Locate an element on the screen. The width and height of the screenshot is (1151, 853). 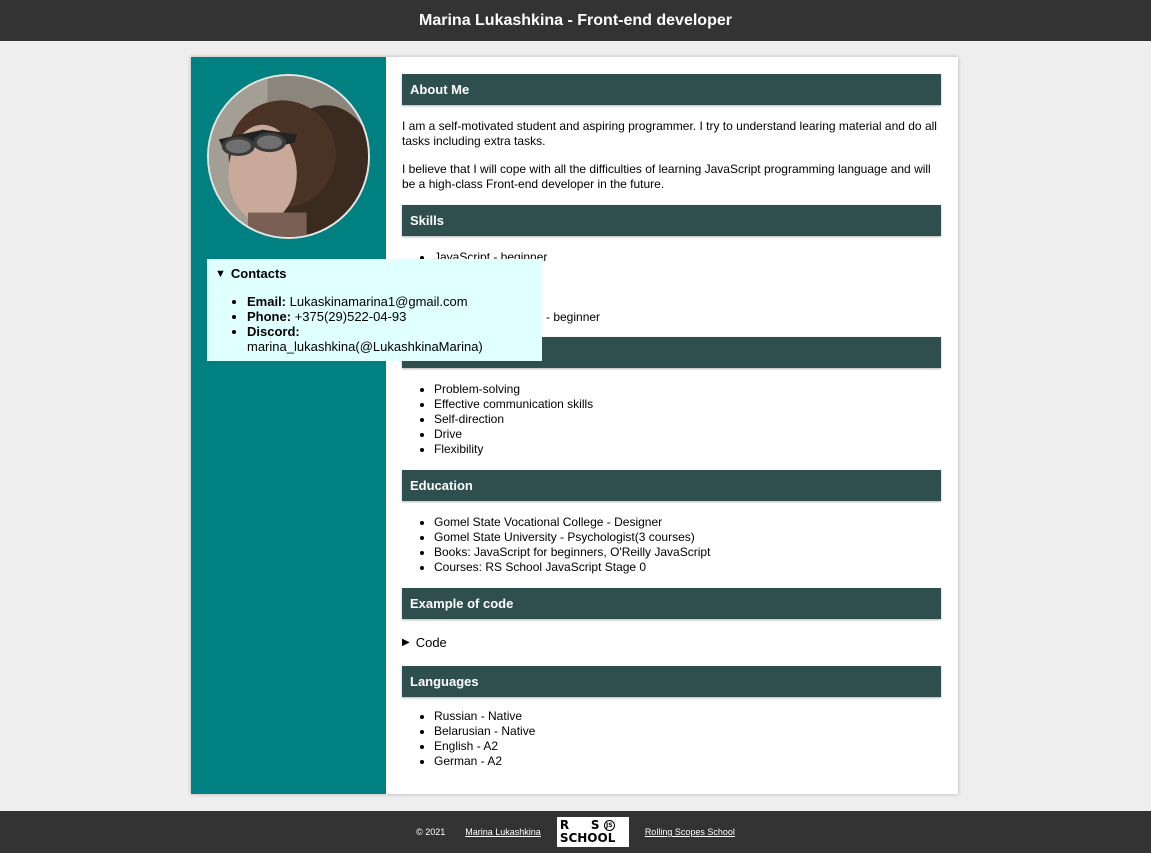
contacts-toggle: ▼ Contacts is located at coordinates (374, 273).